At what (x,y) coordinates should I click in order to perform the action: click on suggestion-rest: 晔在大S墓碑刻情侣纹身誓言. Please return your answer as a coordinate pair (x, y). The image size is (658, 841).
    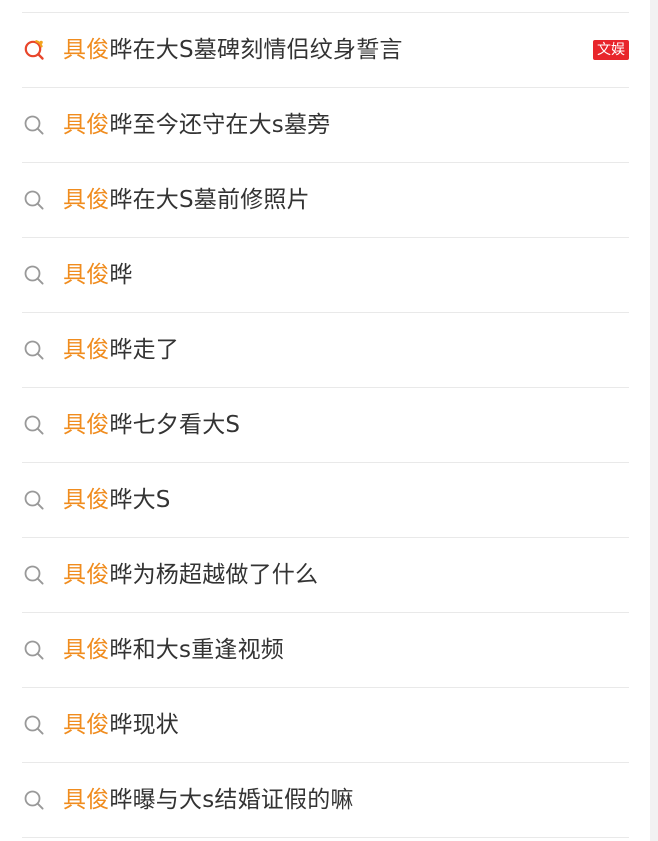
    Looking at the image, I should click on (256, 50).